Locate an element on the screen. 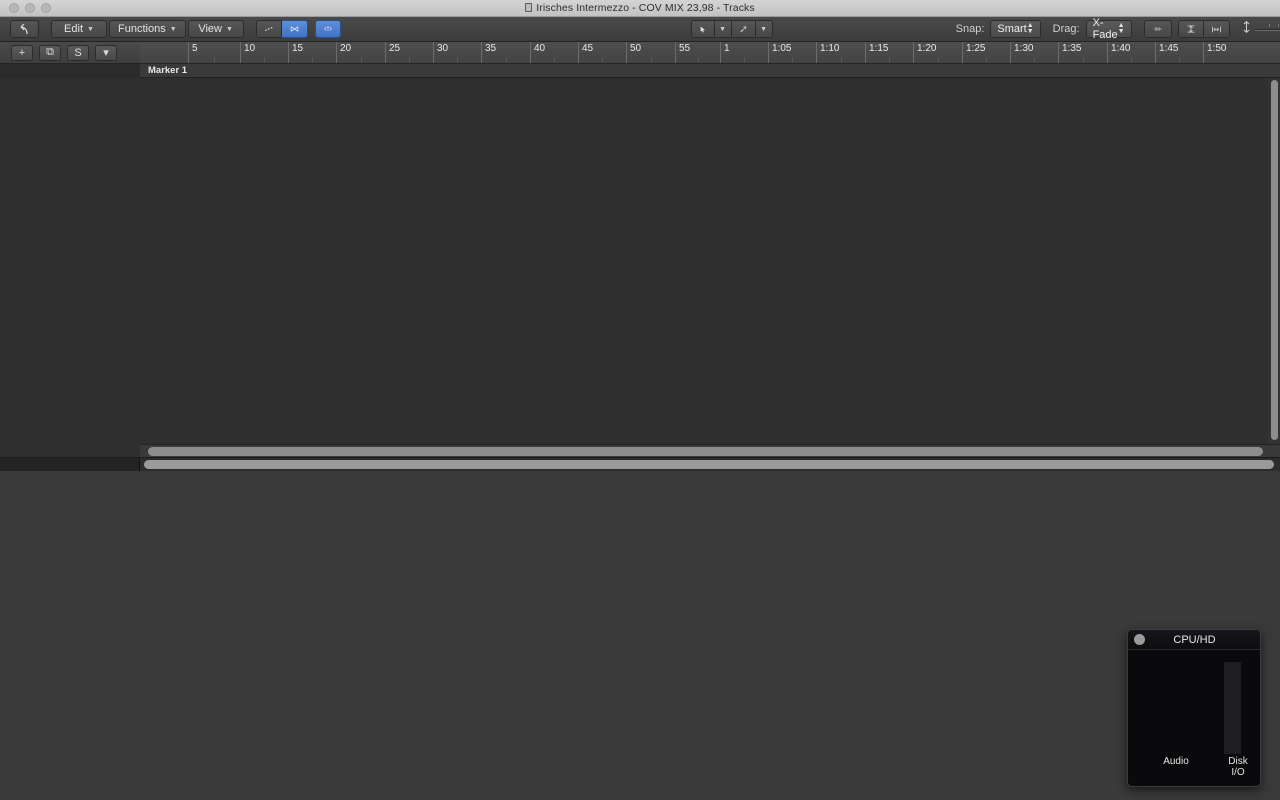 Image resolution: width=1280 pixels, height=800 pixels. drag-value: X-Fade is located at coordinates (1105, 29).